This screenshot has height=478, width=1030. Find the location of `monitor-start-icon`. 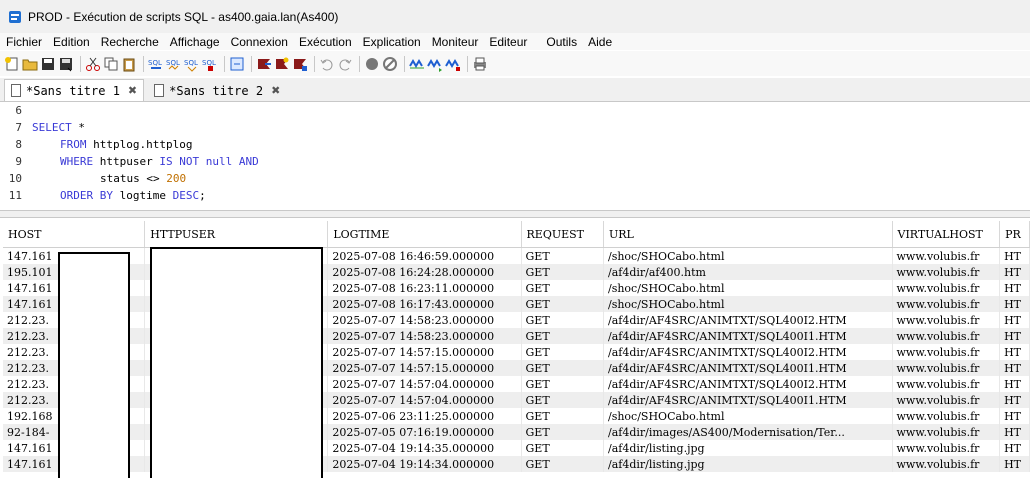

monitor-start-icon is located at coordinates (435, 64).